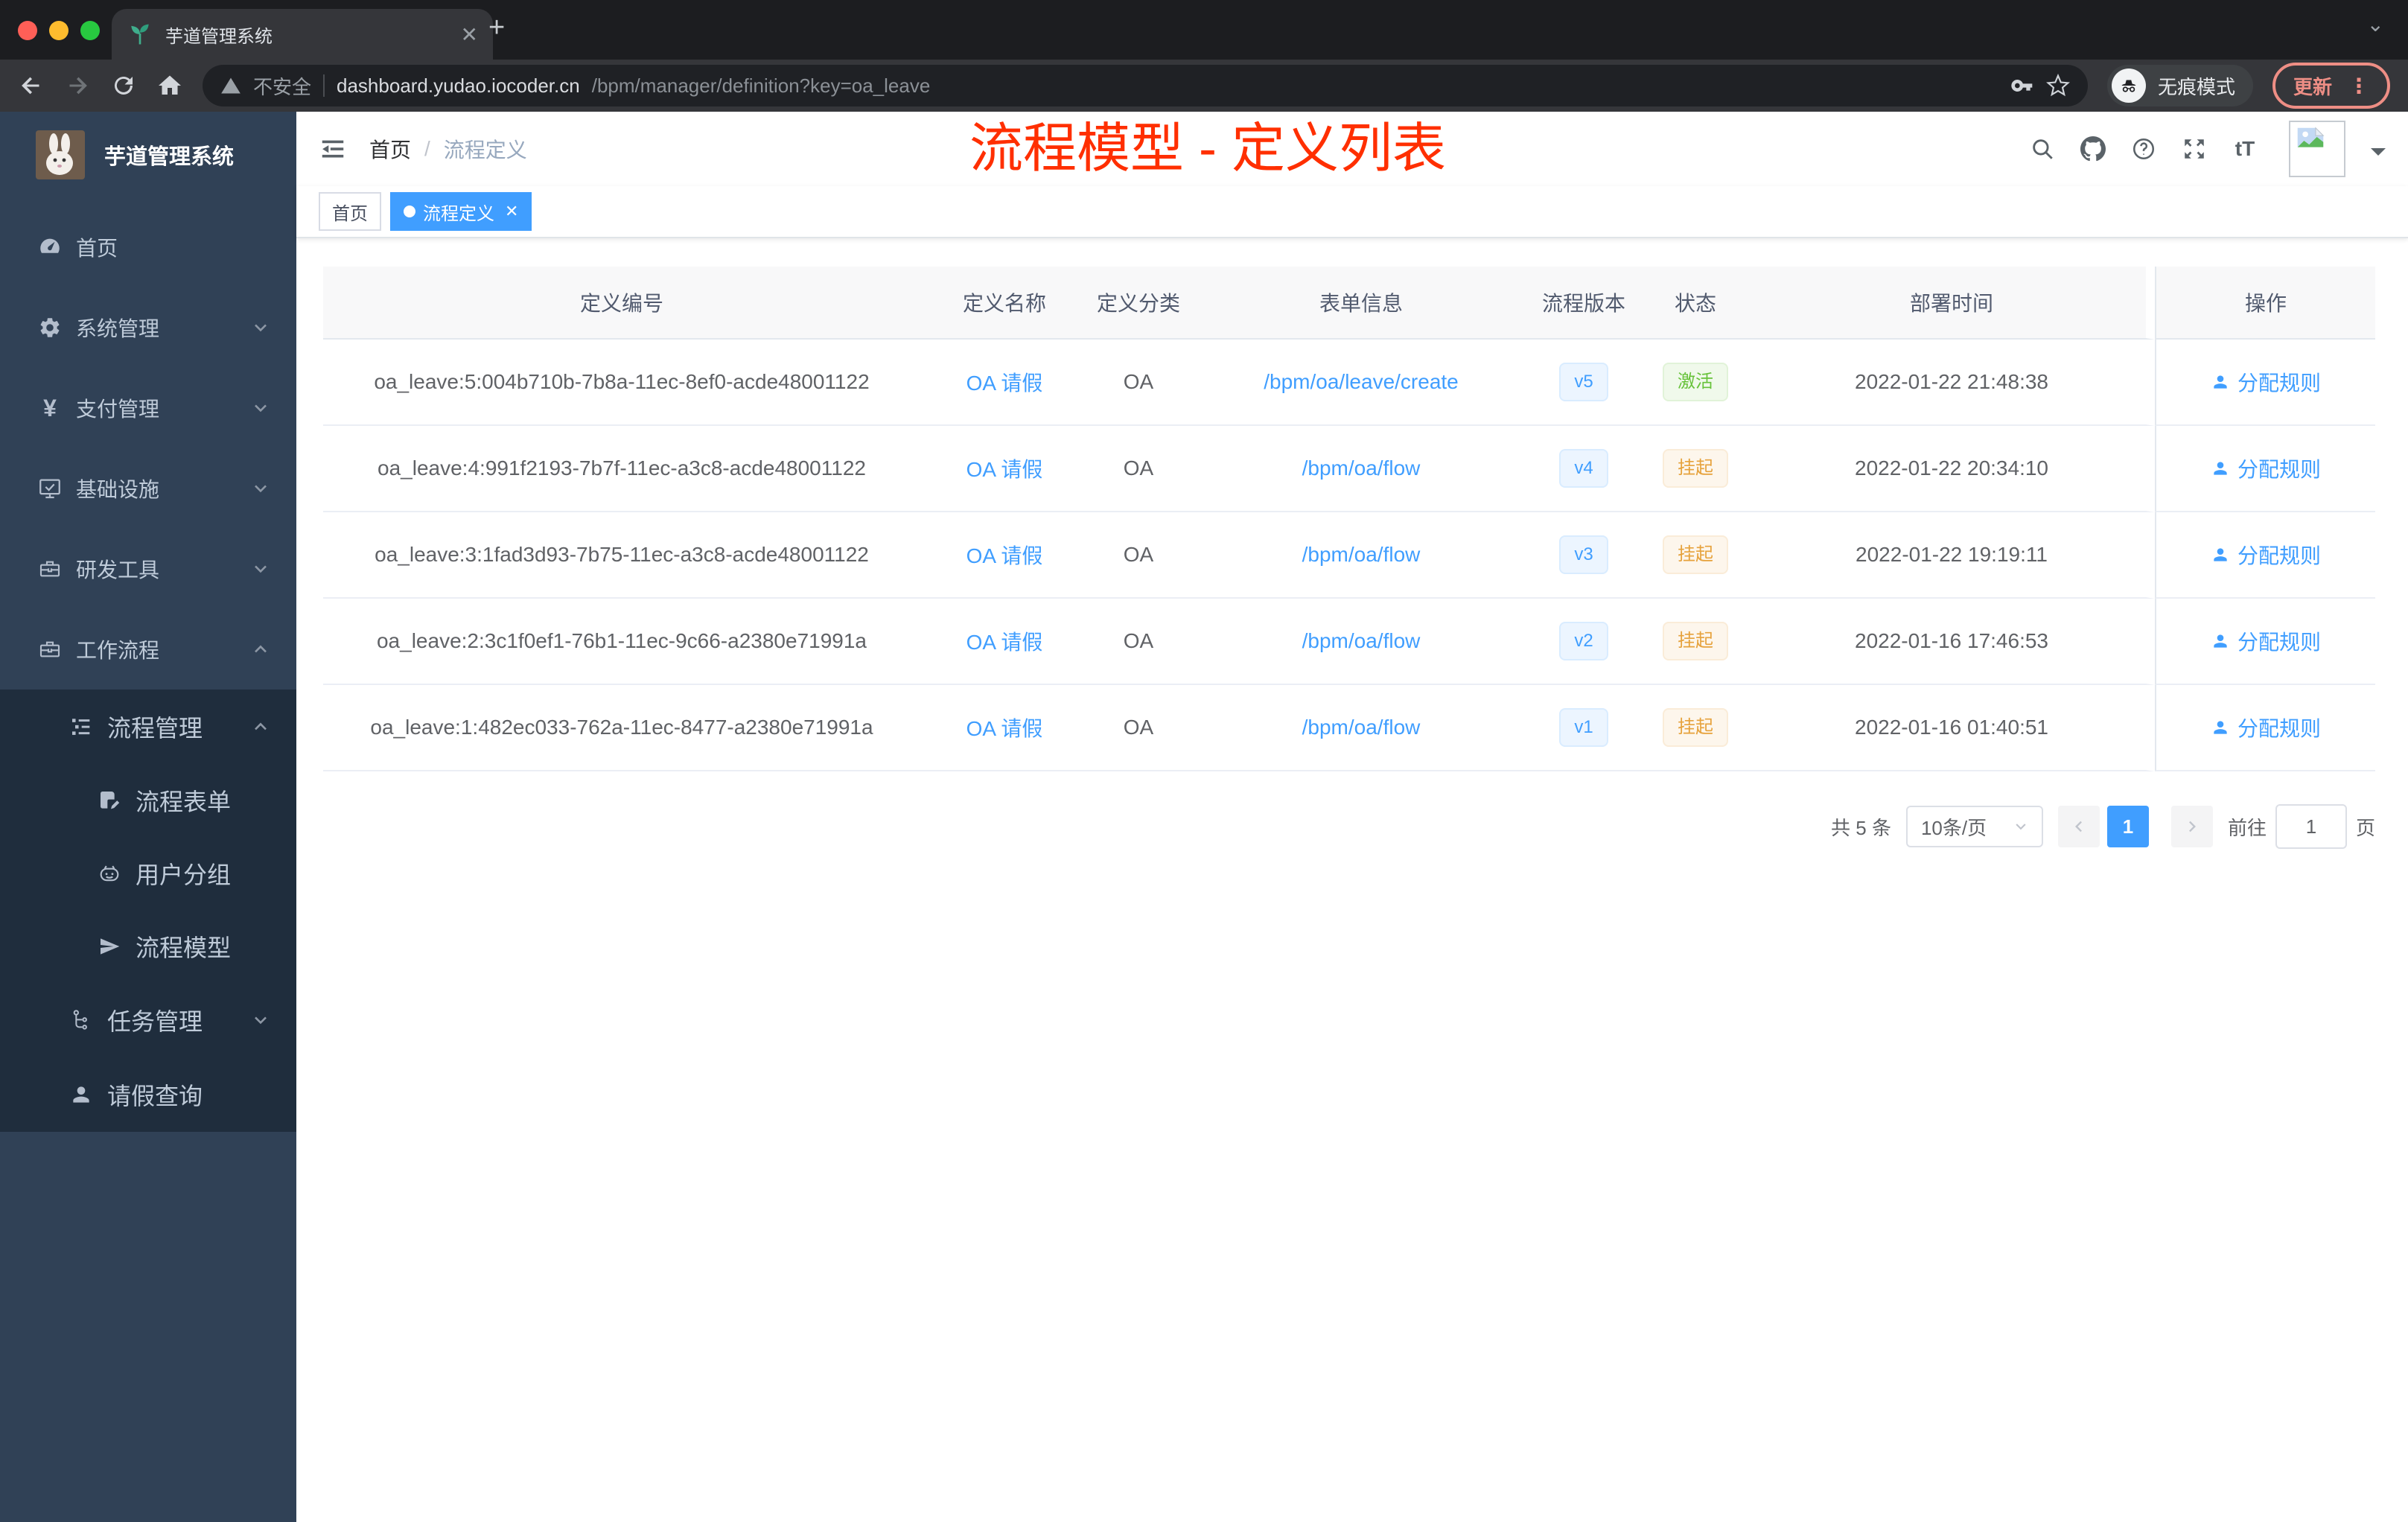 The width and height of the screenshot is (2408, 1522). What do you see at coordinates (2127, 826) in the screenshot?
I see `pagination-page-1: 1` at bounding box center [2127, 826].